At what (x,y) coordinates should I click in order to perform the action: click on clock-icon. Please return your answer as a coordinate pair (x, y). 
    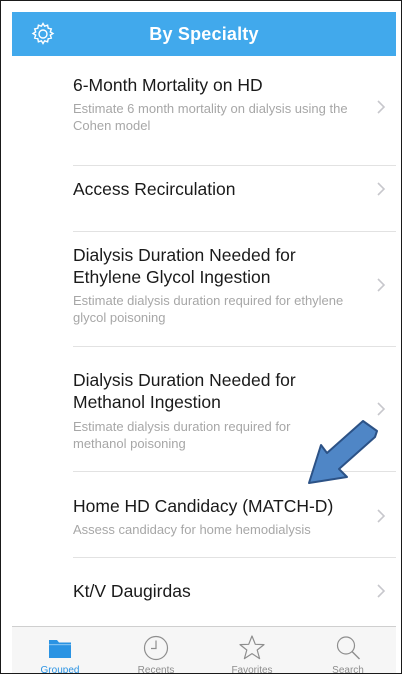
    Looking at the image, I should click on (156, 648).